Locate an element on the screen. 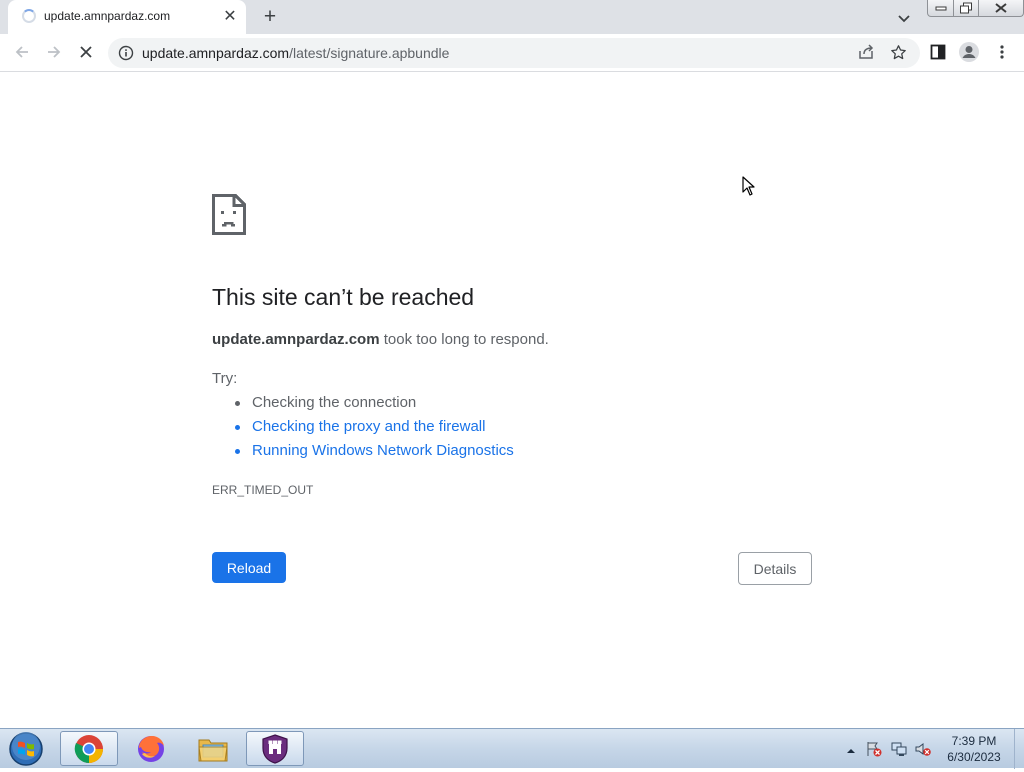 This screenshot has width=1024, height=772. suggestion-check-connection: Checking the connection is located at coordinates (363, 406).